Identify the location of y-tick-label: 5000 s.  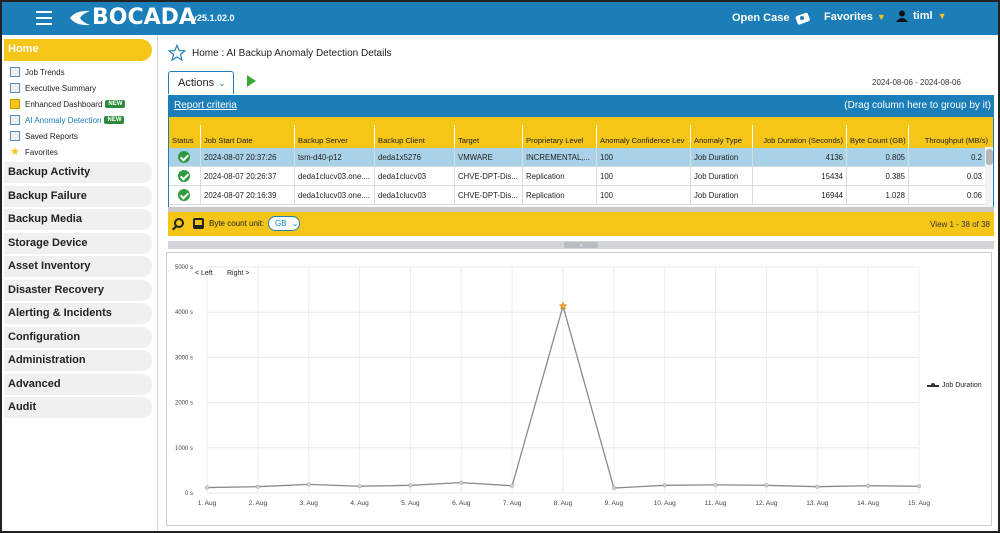
(184, 268).